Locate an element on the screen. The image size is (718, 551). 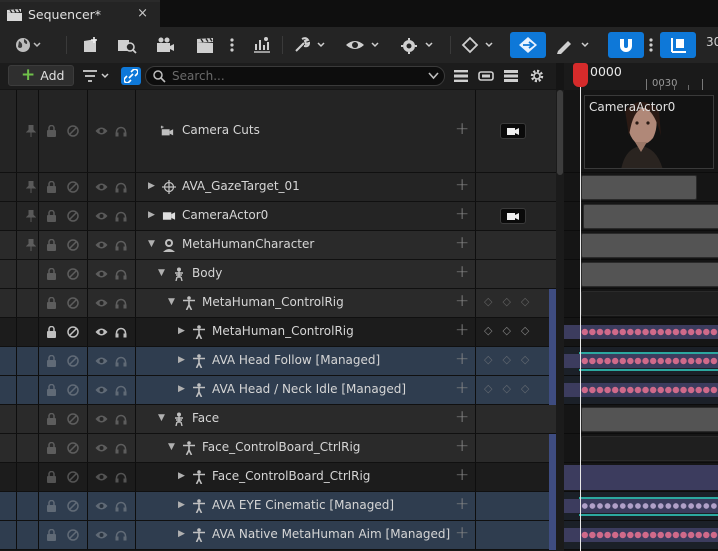
collapse-rows-icon is located at coordinates (461, 76).